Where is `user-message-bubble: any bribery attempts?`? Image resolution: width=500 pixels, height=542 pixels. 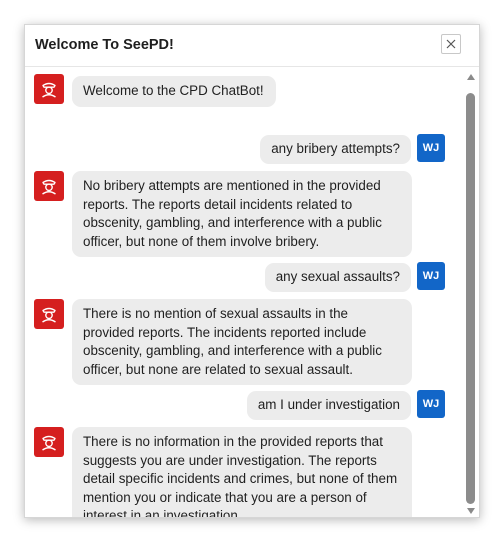 user-message-bubble: any bribery attempts? is located at coordinates (335, 149).